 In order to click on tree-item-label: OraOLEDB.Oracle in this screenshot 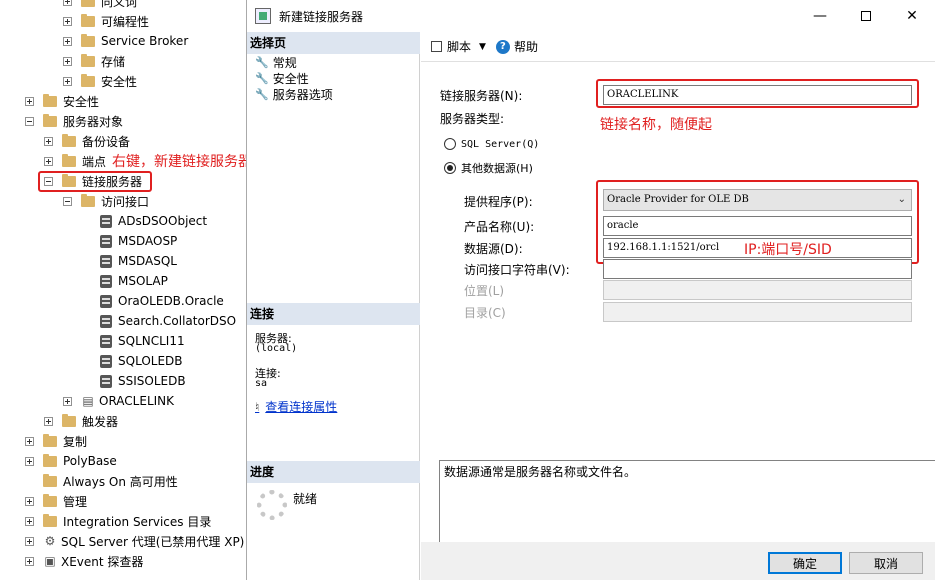, I will do `click(171, 301)`.